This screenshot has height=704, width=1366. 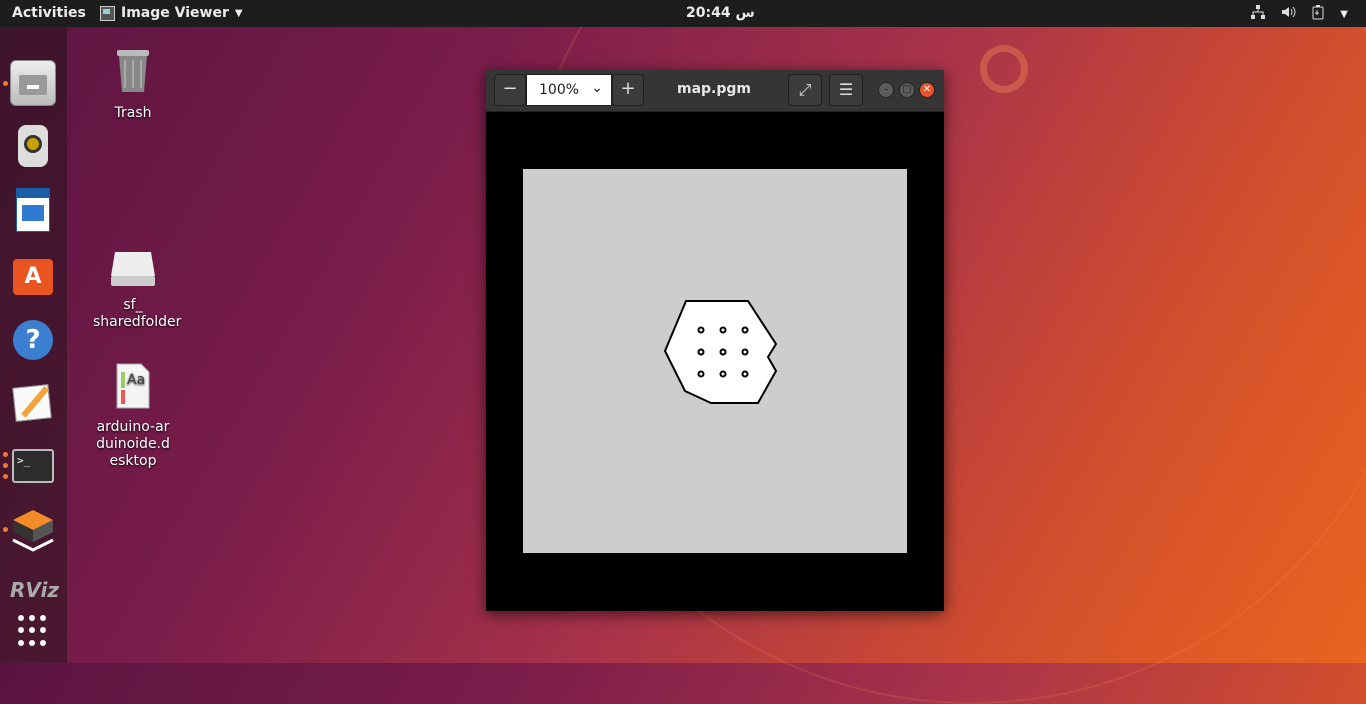 What do you see at coordinates (720, 13) in the screenshot?
I see `clock: س 20:44` at bounding box center [720, 13].